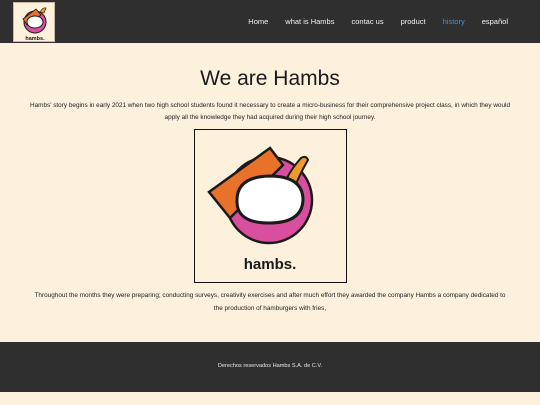 The height and width of the screenshot is (405, 540). I want to click on hamburger-logo-icon: hambs., so click(260, 209).